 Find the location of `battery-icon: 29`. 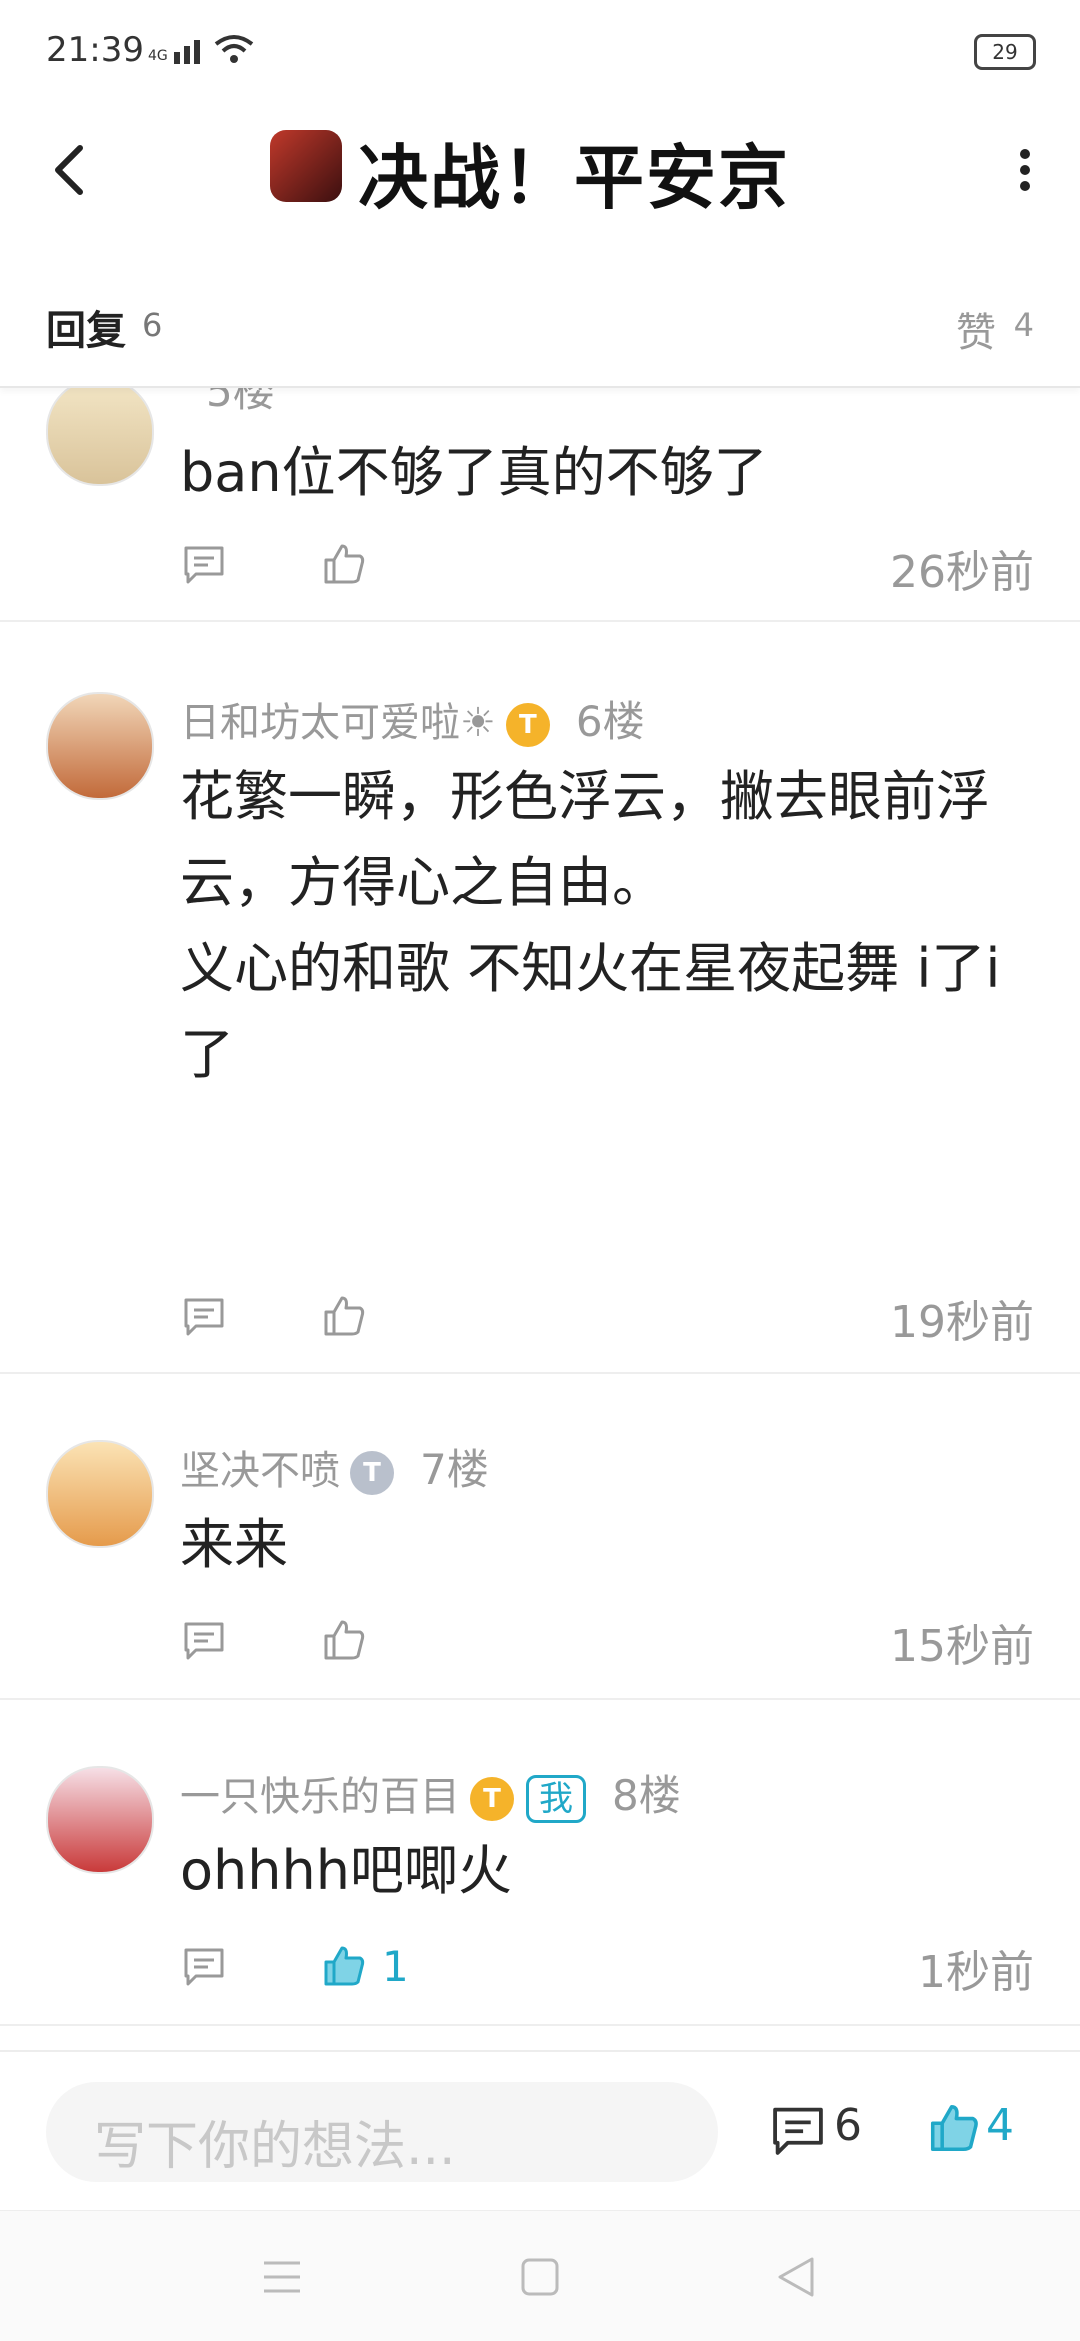

battery-icon: 29 is located at coordinates (1005, 52).